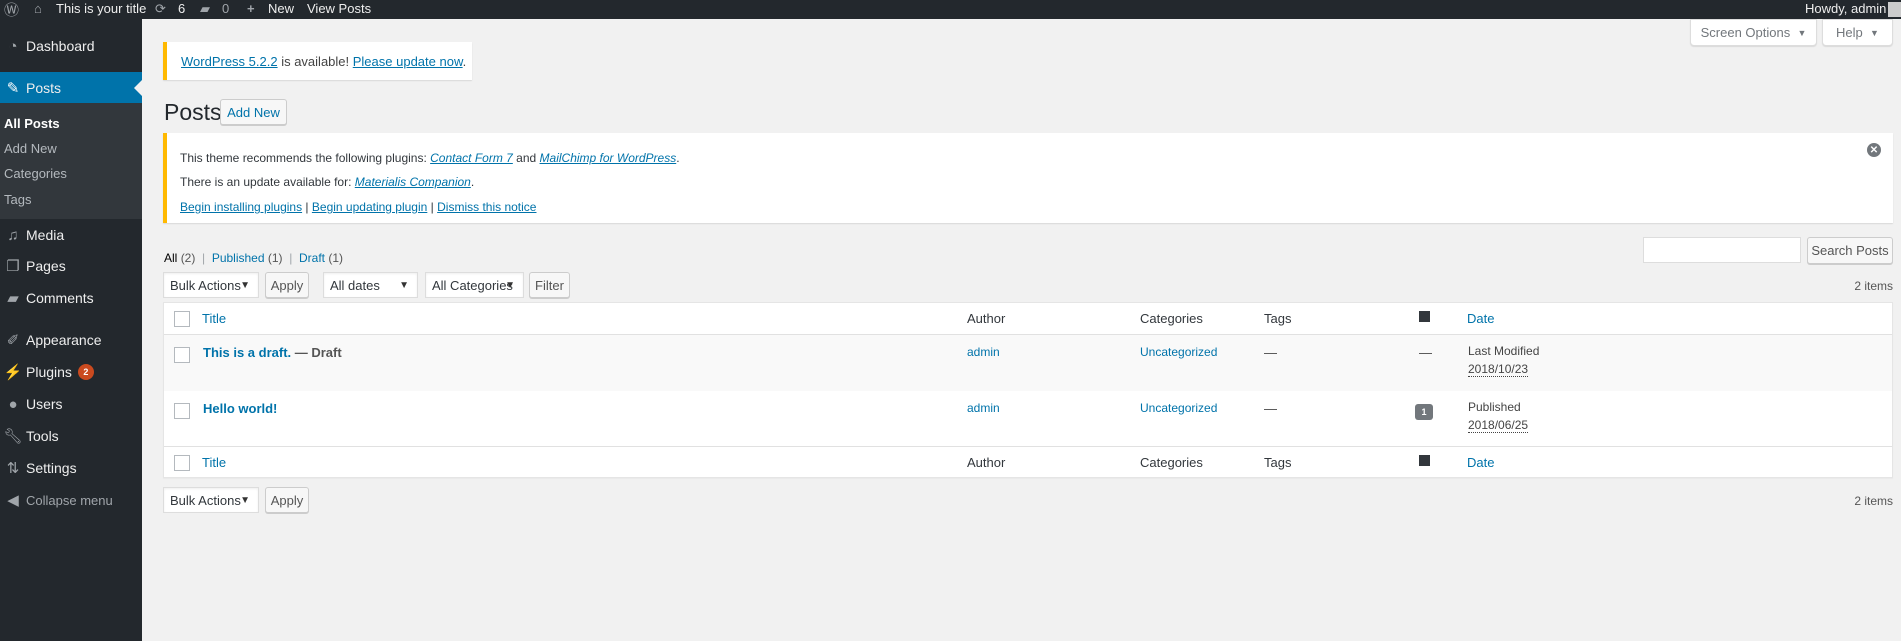  Describe the element at coordinates (370, 285) in the screenshot. I see `dates-select: All dates ▼` at that location.